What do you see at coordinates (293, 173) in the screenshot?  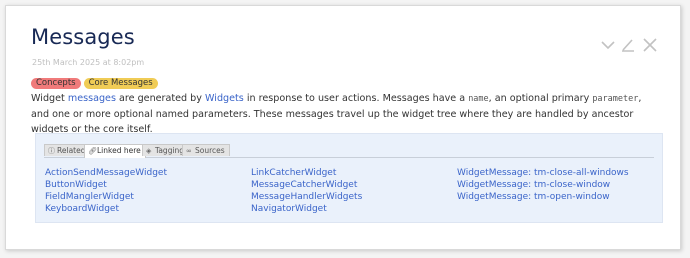 I see `linked-item: LinkCatcherWidget` at bounding box center [293, 173].